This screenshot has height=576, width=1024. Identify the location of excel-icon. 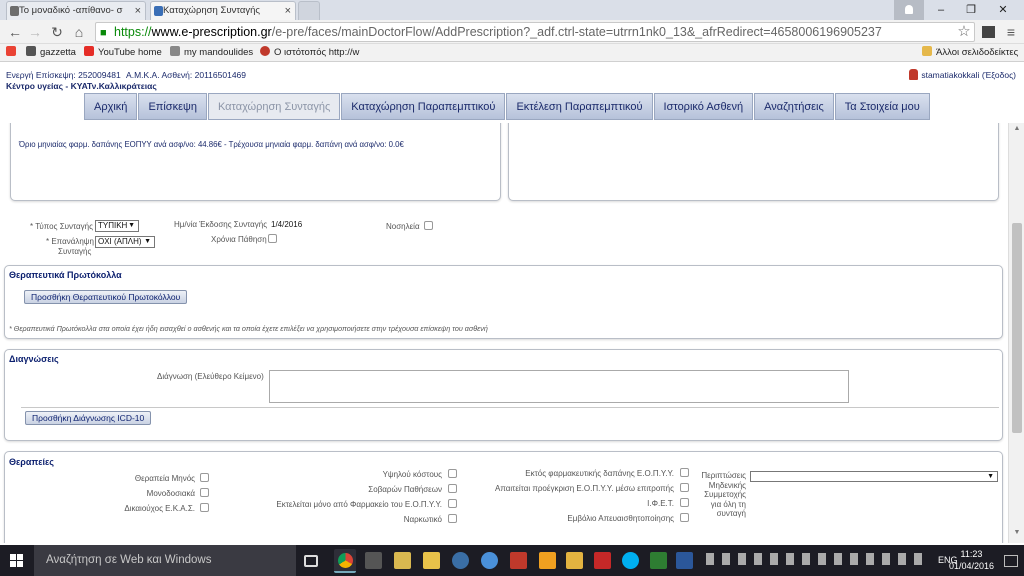
(658, 560).